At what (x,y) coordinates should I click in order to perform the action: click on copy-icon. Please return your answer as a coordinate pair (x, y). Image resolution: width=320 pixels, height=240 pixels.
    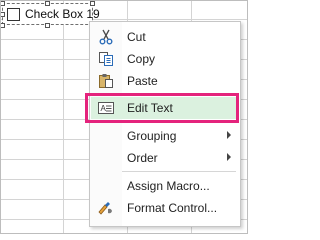
    Looking at the image, I should click on (106, 59).